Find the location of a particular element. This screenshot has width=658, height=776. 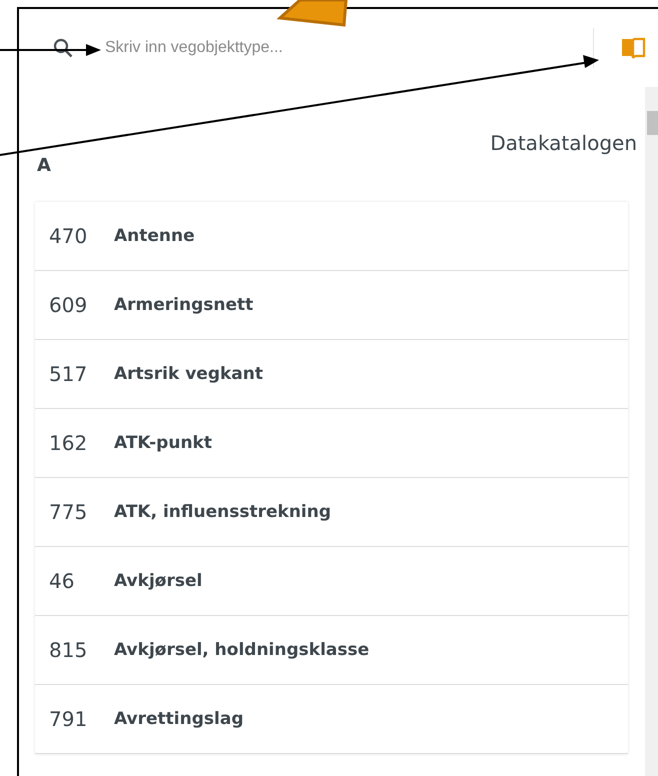

object-type-item: 815 Avkjørsel, holdningsklasse is located at coordinates (331, 650).